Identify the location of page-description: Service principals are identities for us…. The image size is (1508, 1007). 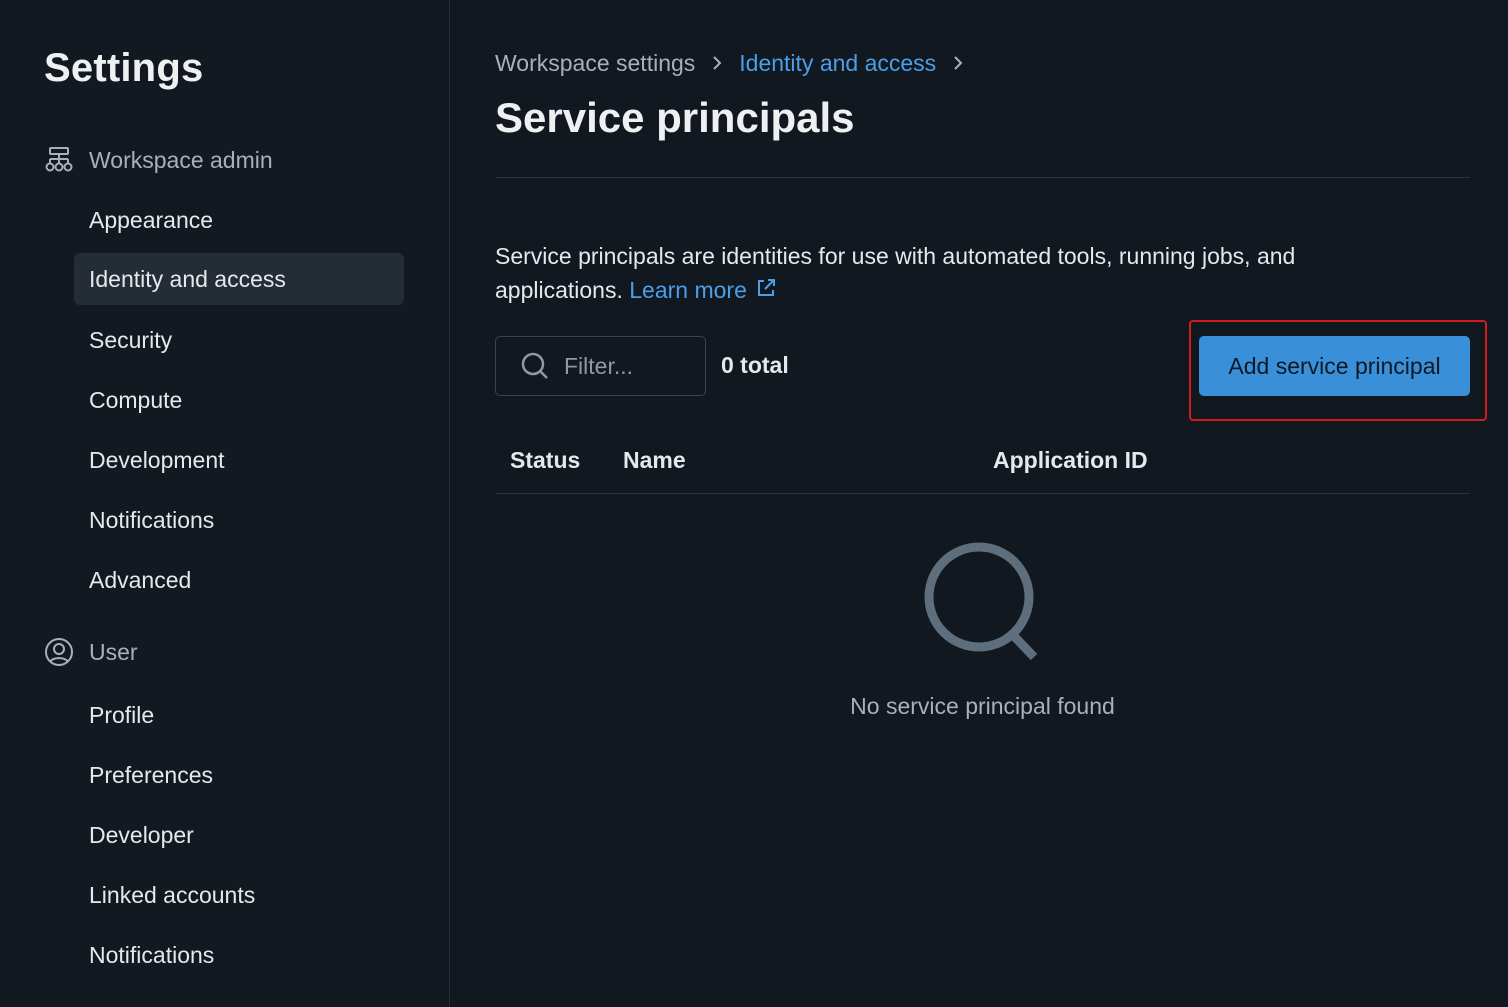
(945, 273).